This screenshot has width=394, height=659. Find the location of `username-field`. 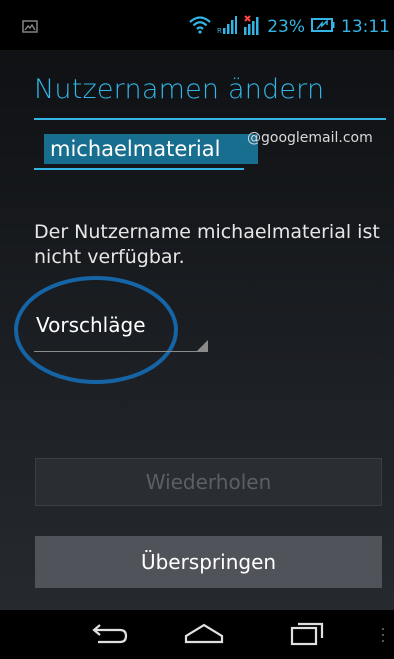

username-field is located at coordinates (146, 150).